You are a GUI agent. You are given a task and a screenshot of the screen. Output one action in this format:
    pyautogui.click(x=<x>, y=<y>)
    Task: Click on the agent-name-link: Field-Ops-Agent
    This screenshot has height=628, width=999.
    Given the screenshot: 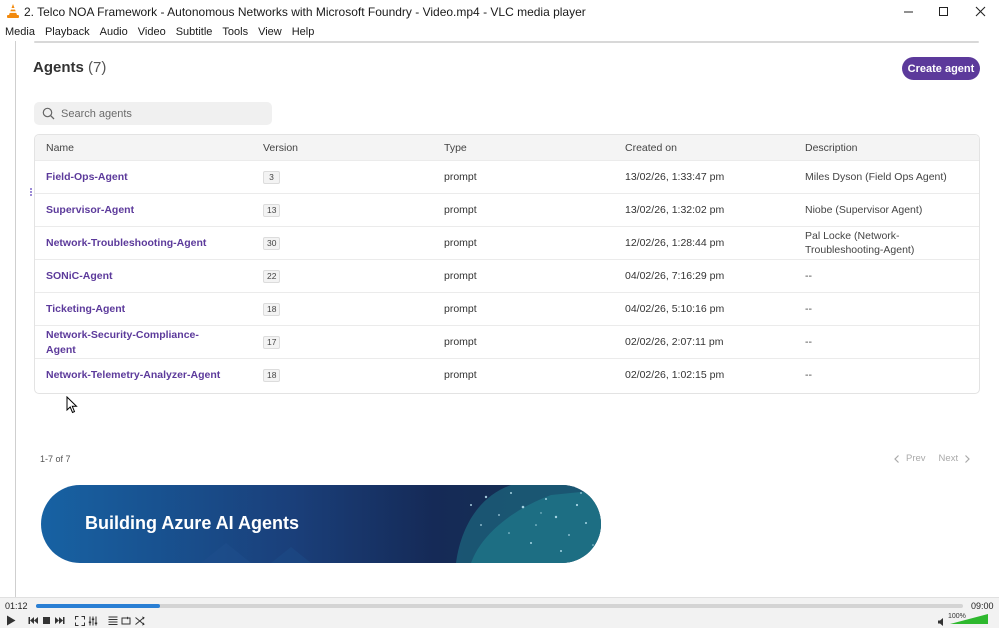 What is the action you would take?
    pyautogui.click(x=126, y=177)
    